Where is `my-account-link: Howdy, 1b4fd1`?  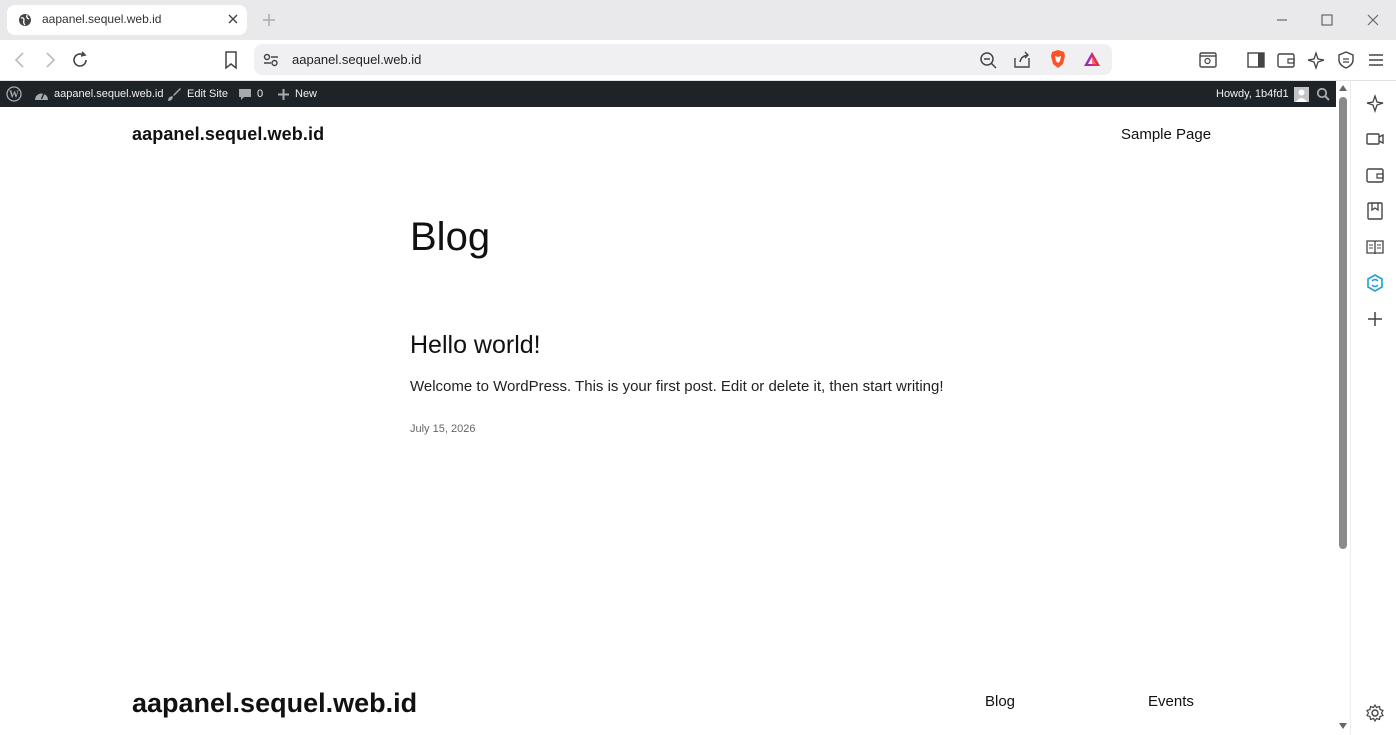
my-account-link: Howdy, 1b4fd1 is located at coordinates (1262, 94).